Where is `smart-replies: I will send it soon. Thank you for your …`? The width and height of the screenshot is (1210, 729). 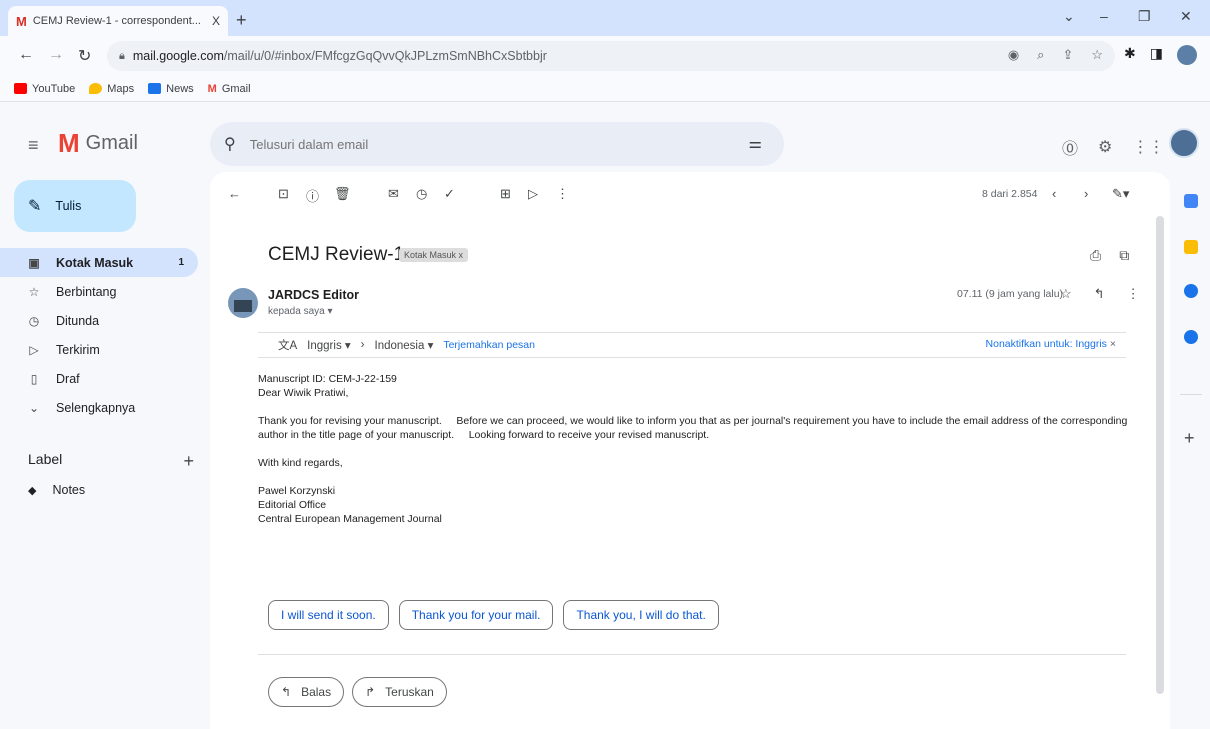
smart-replies: I will send it soon. Thank you for your … is located at coordinates (493, 615).